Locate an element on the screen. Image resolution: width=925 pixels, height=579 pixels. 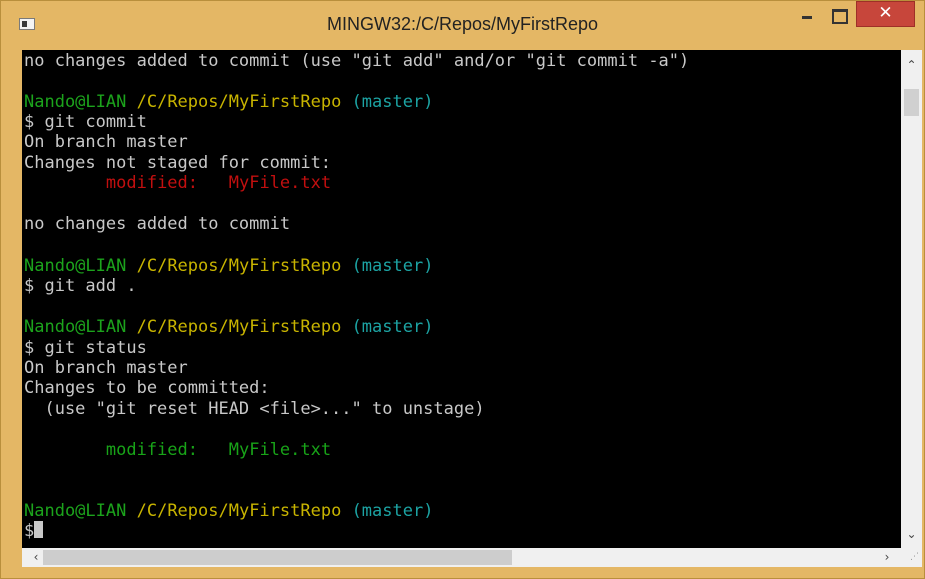
window-title: MINGW32:/C/Repos/MyFirstRepo is located at coordinates (462, 24).